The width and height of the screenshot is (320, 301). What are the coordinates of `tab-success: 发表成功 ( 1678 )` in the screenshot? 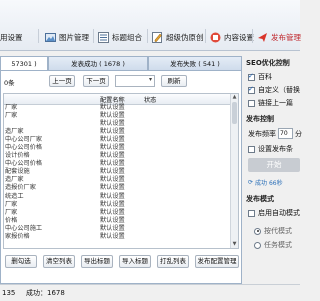 It's located at (98, 63).